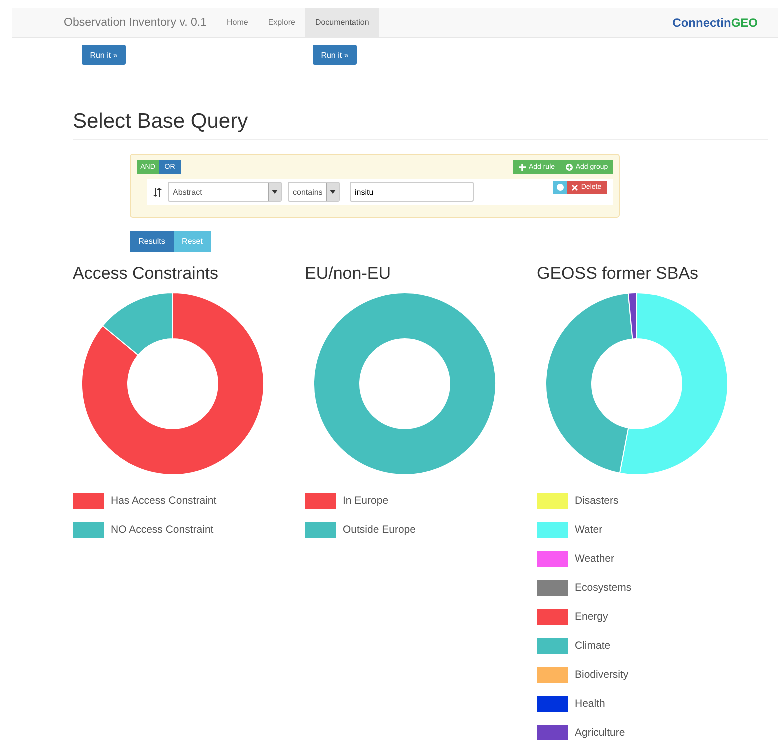  I want to click on logo: ConnectinGEO, so click(715, 23).